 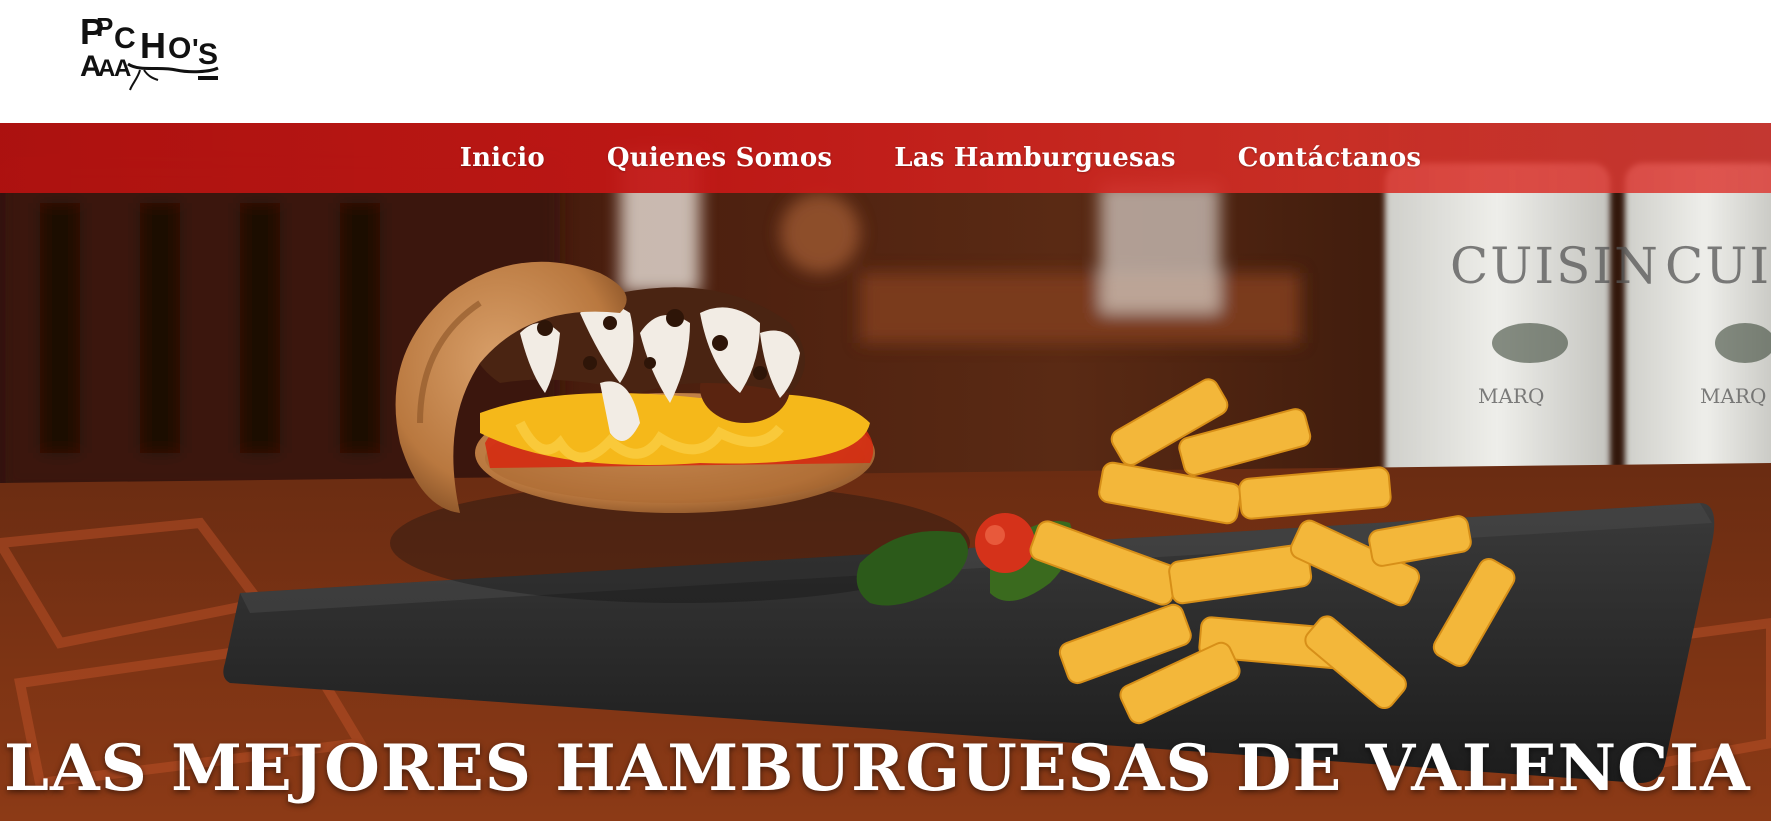 I want to click on nav-item-las-hamburguesas: Las Hamburguesas, so click(x=1034, y=158).